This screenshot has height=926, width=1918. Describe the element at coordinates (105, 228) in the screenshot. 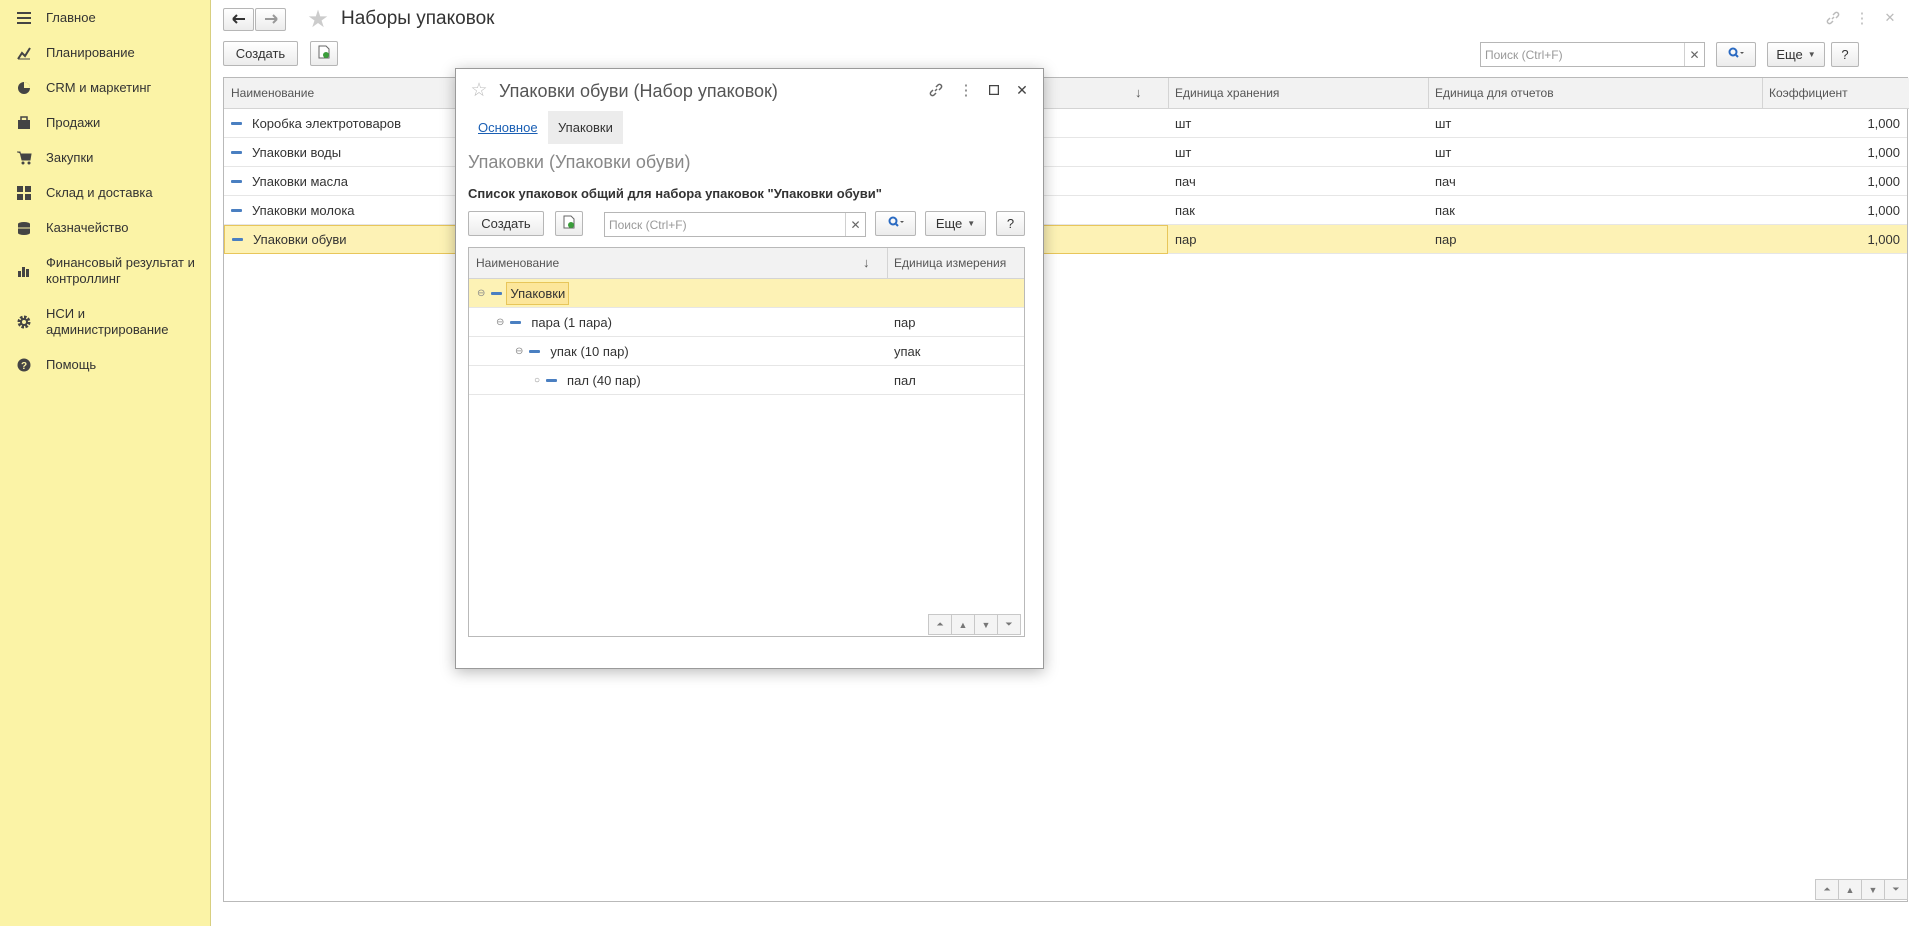

I see `sidebar-item-treasury: Казначейство` at that location.